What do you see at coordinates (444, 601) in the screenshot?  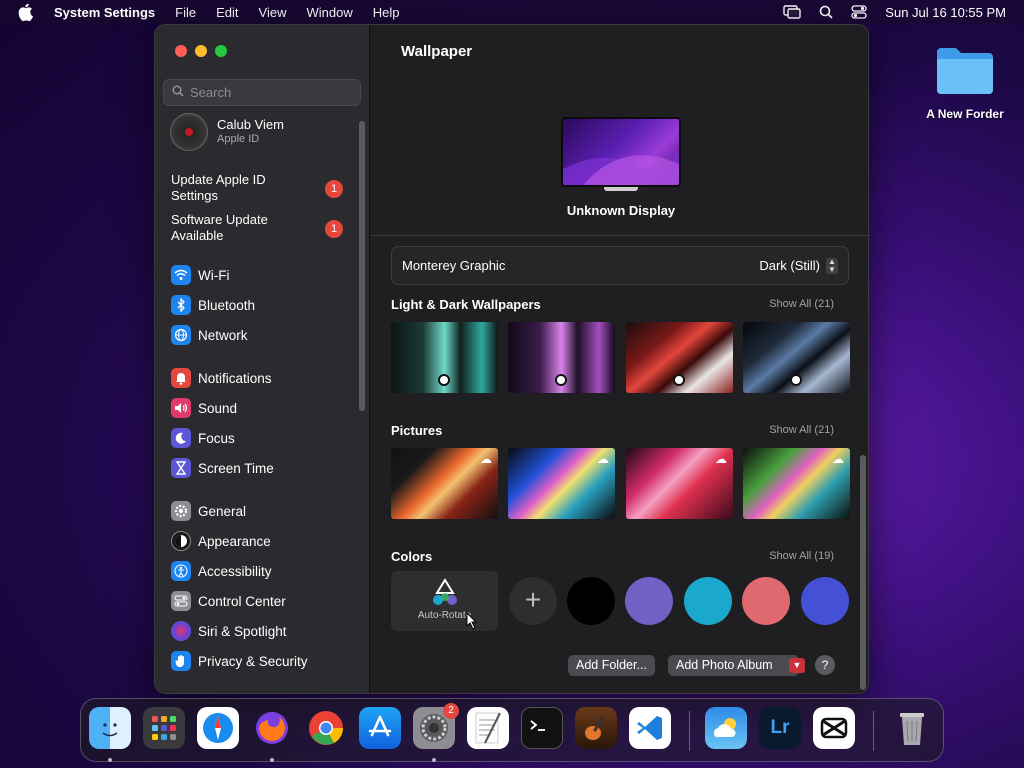 I see `auto-rotate-tile: Auto-Rotate` at bounding box center [444, 601].